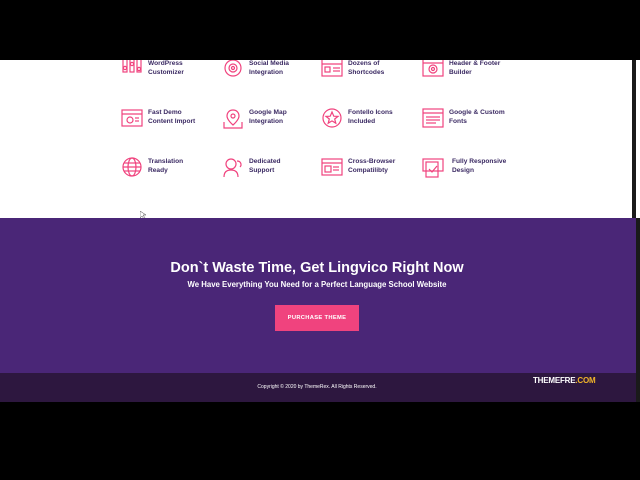 The height and width of the screenshot is (480, 640). Describe the element at coordinates (332, 119) in the screenshot. I see `fontello-icons-icon` at that location.